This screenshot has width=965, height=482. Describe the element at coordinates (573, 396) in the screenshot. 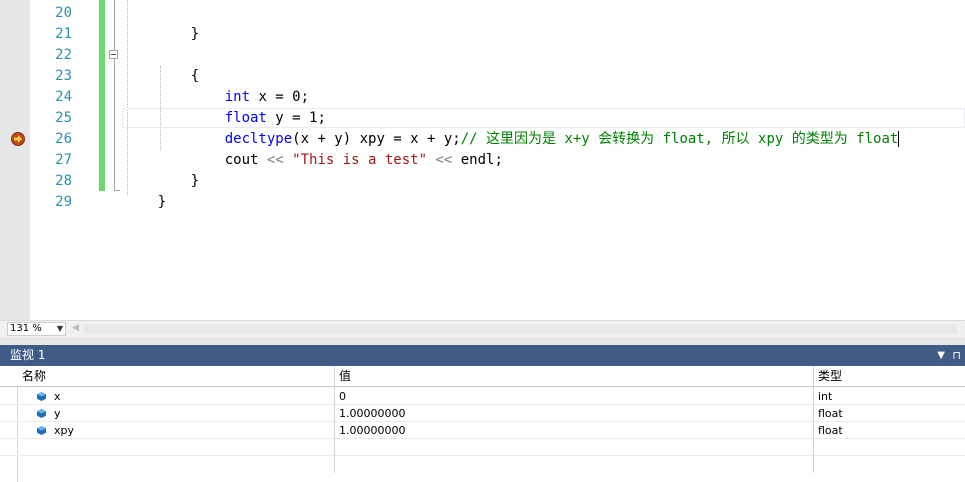

I see `watch-value: 0` at that location.